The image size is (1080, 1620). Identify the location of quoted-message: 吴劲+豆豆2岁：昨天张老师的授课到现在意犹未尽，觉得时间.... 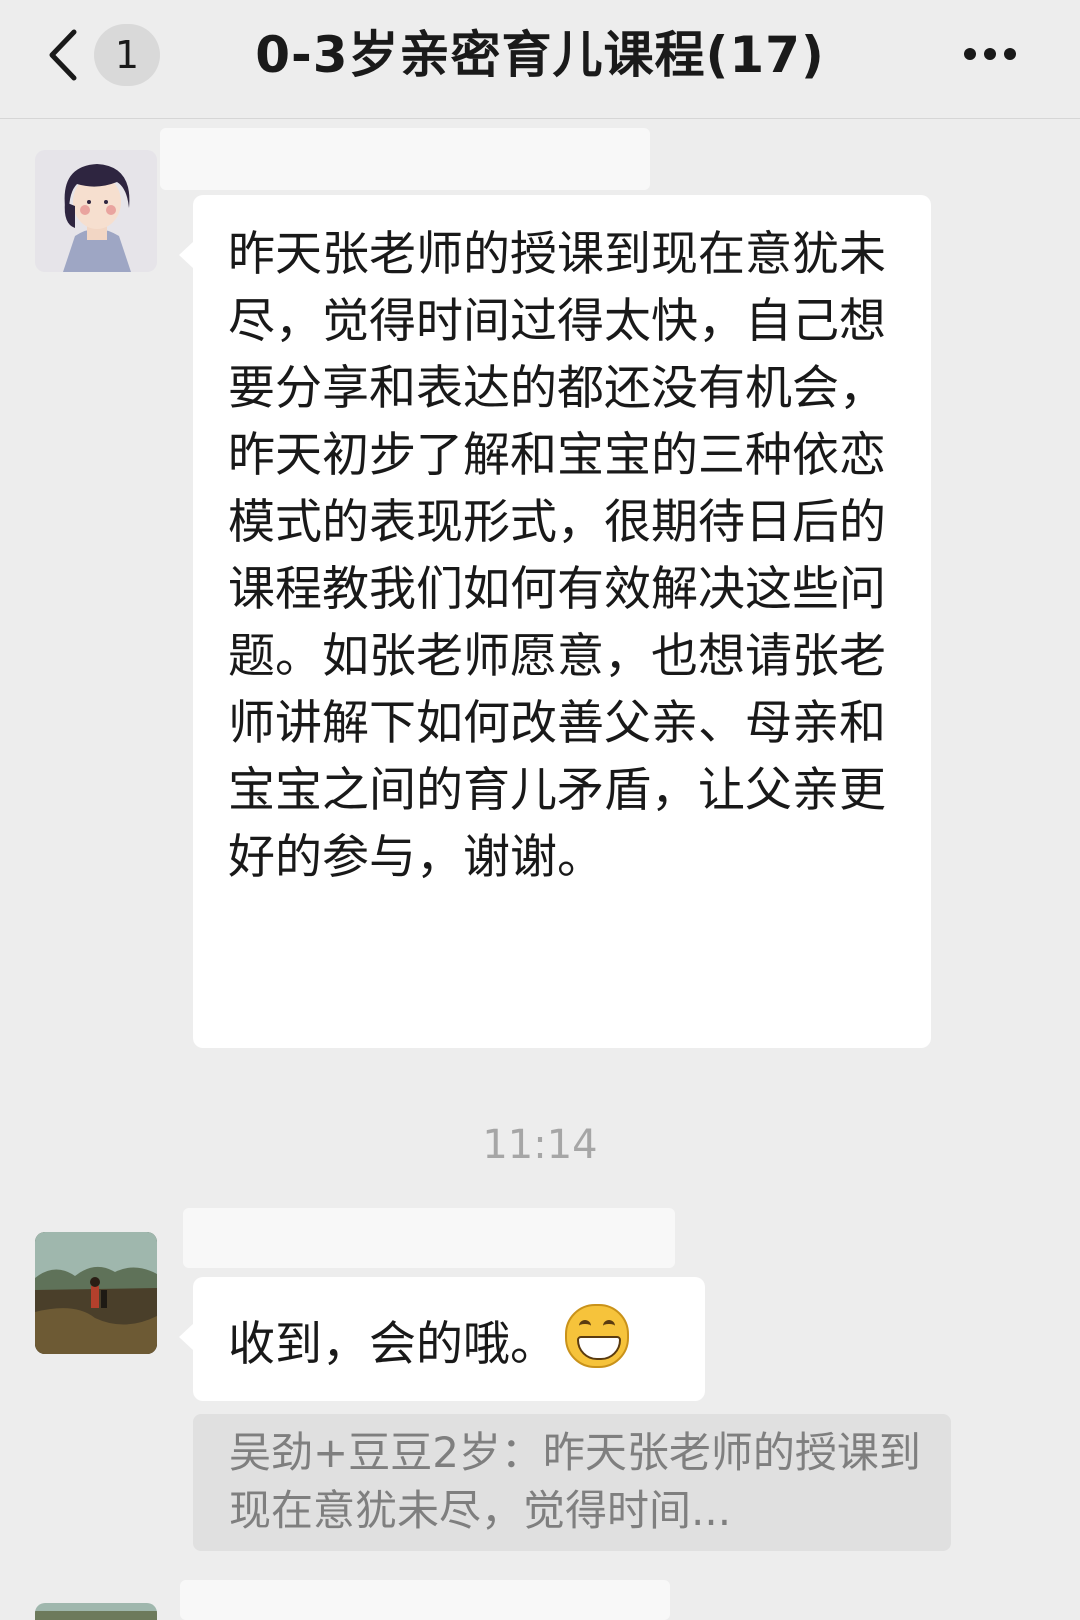
(572, 1482).